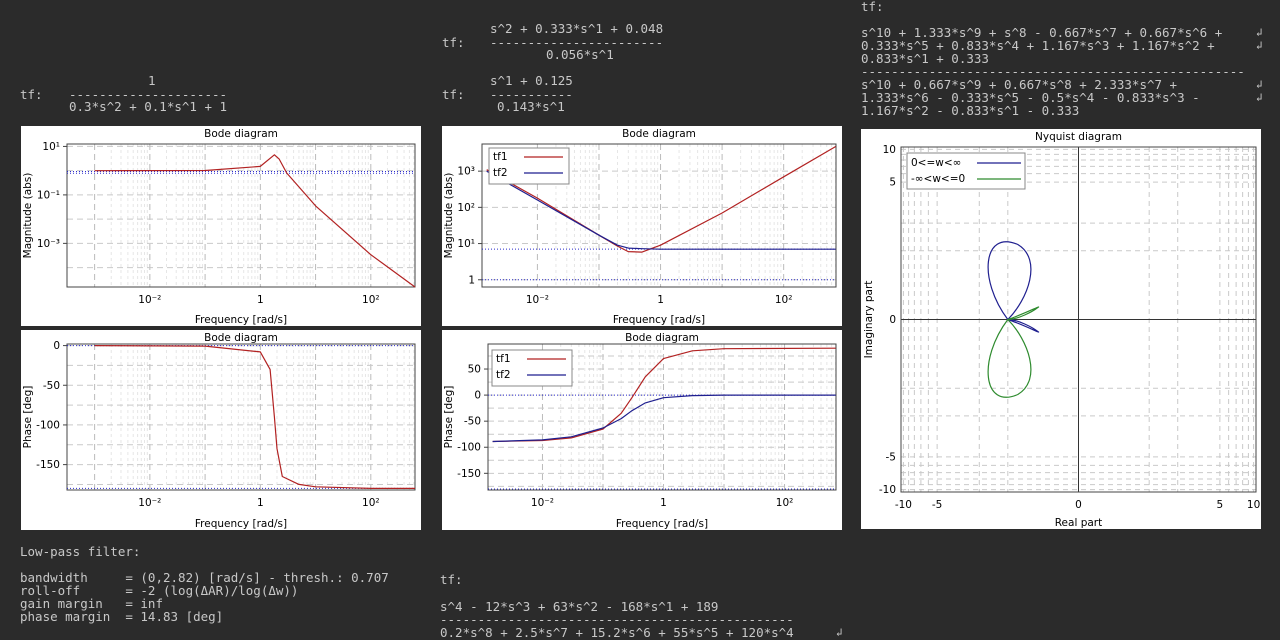 The height and width of the screenshot is (640, 1280). Describe the element at coordinates (152, 80) in the screenshot. I see `tf-numerator: 1` at that location.